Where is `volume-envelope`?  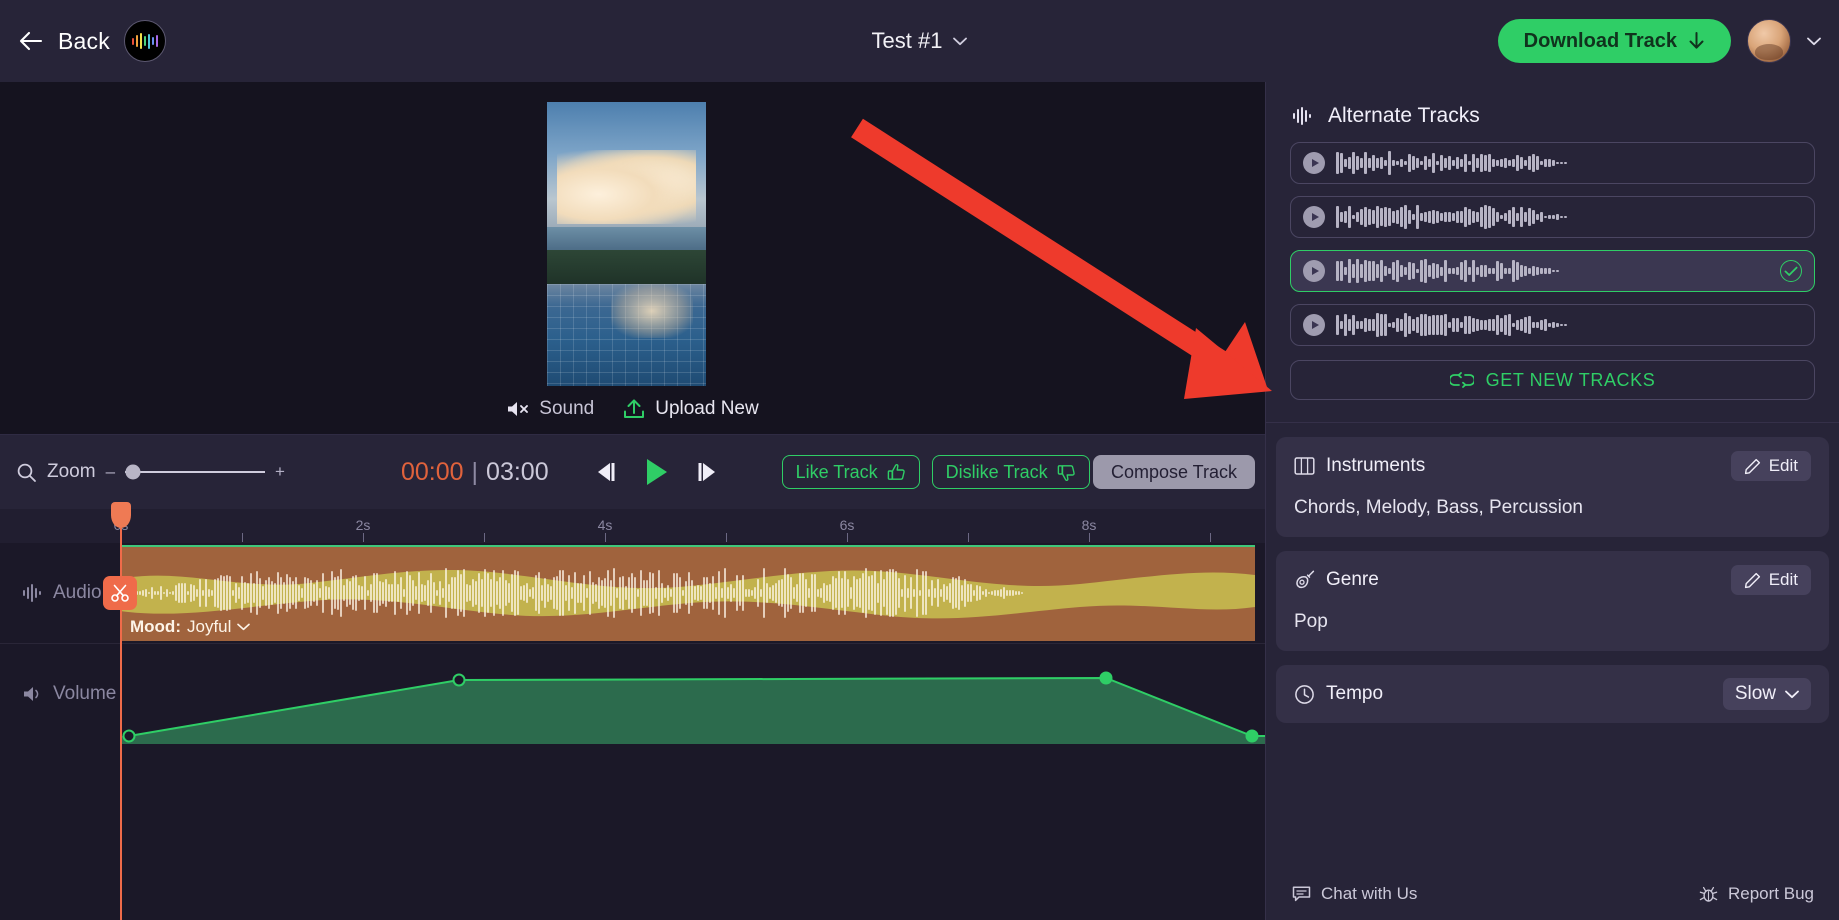
volume-envelope is located at coordinates (692, 694).